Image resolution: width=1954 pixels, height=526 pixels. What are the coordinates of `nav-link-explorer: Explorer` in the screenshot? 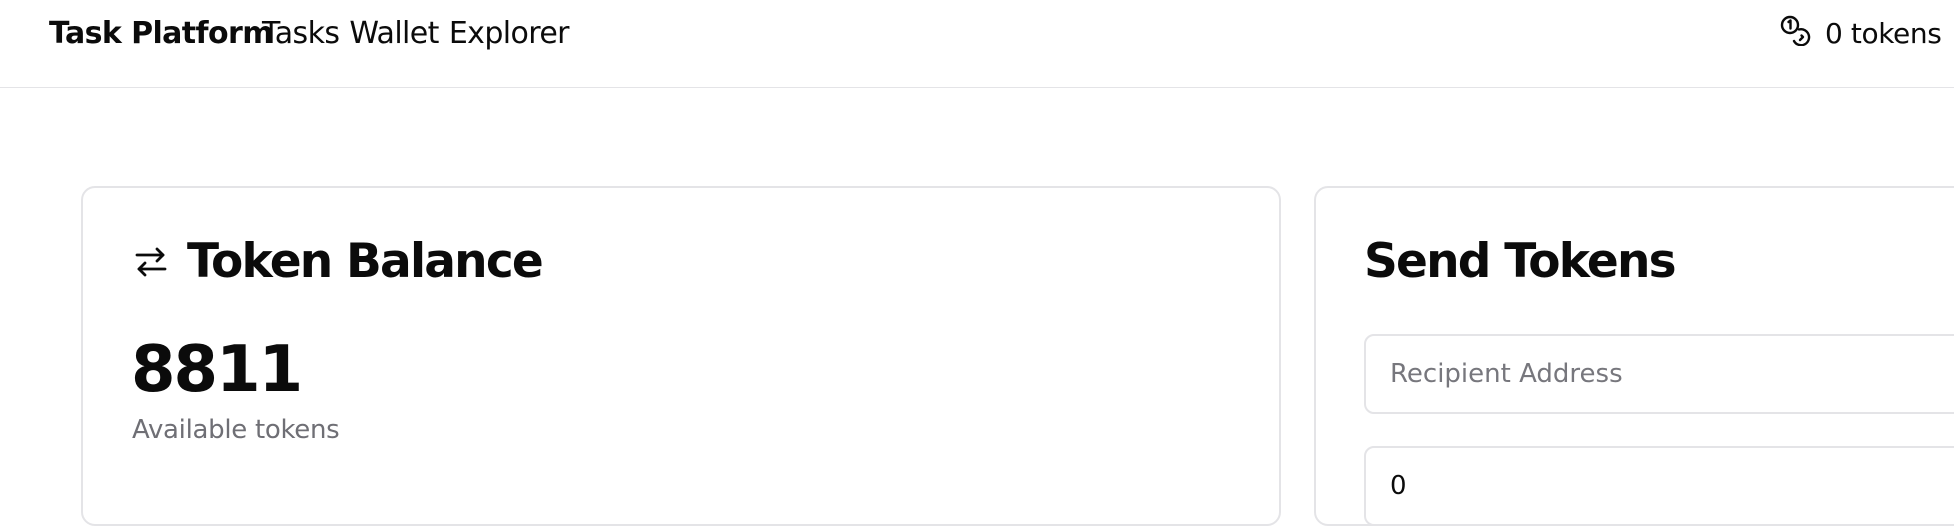 It's located at (509, 33).